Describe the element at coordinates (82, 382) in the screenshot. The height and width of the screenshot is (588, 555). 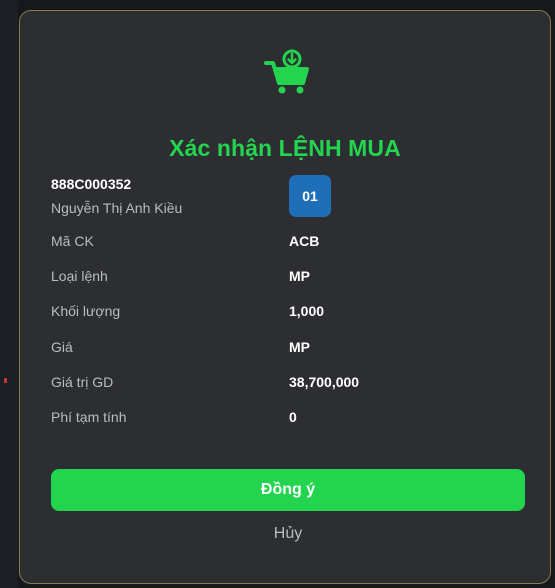
I see `trade-value-label: Giá trị GD` at that location.